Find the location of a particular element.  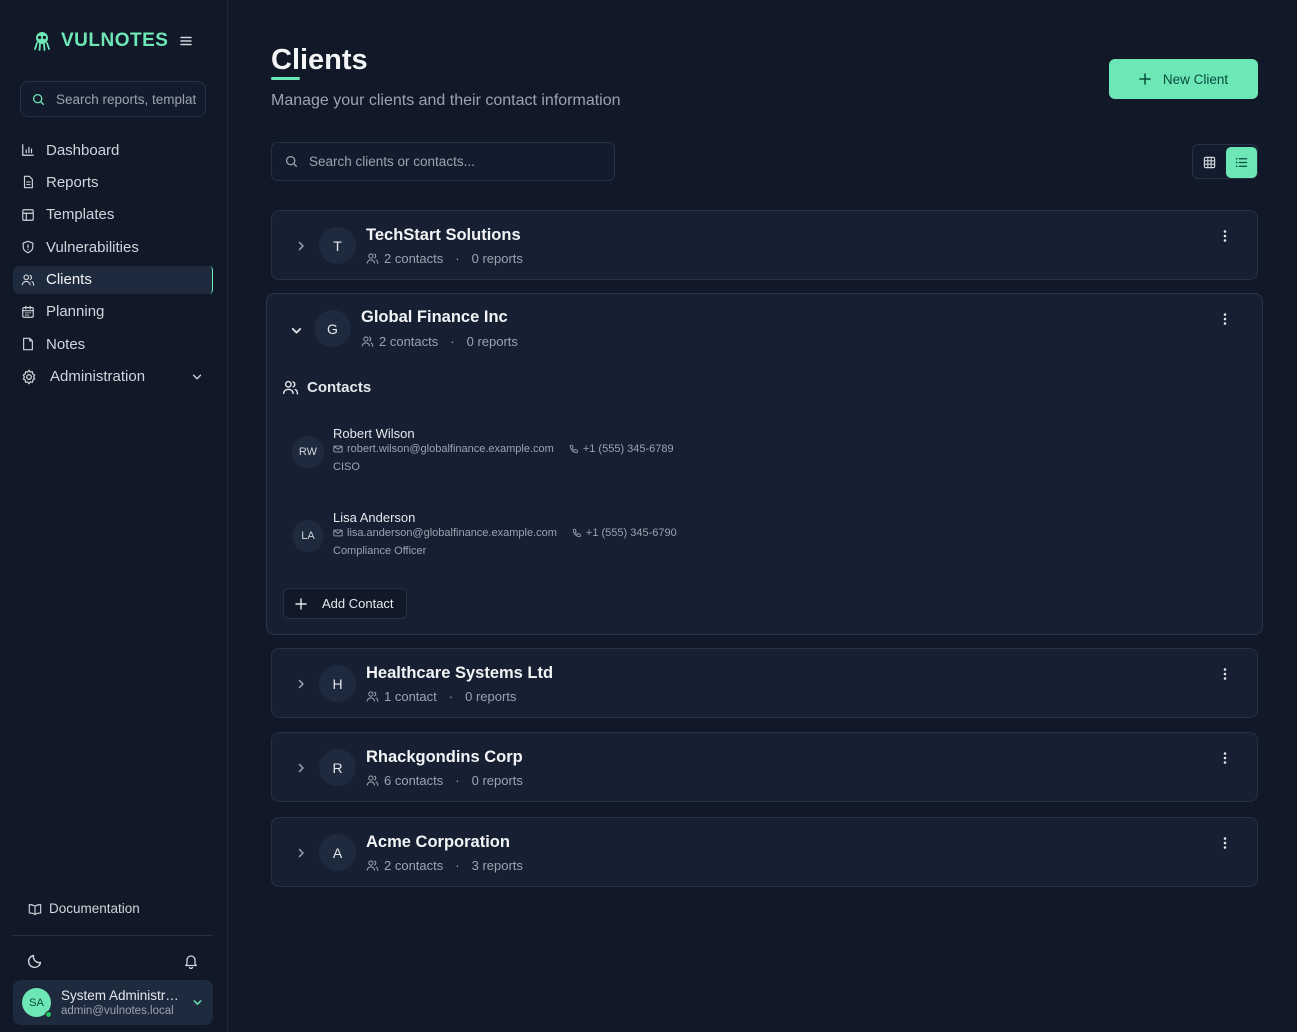

sidebar-item-dashboard: Dashboard is located at coordinates (113, 150).